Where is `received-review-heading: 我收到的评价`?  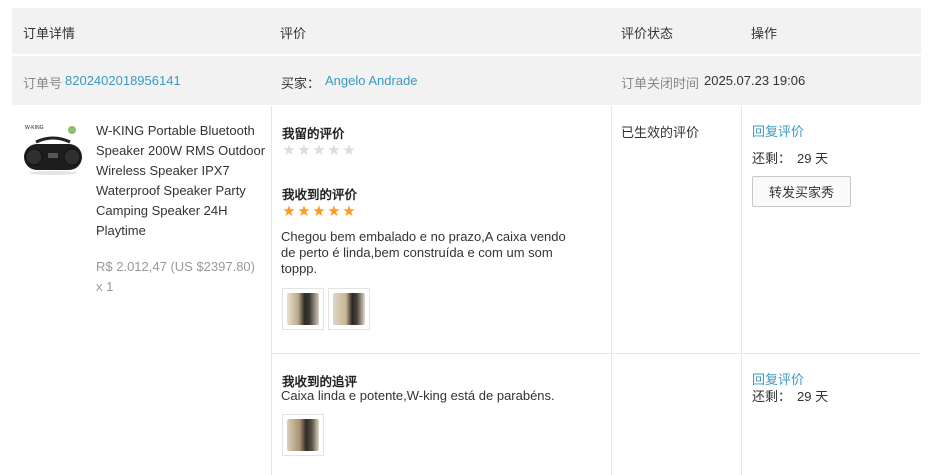
received-review-heading: 我收到的评价 is located at coordinates (320, 195).